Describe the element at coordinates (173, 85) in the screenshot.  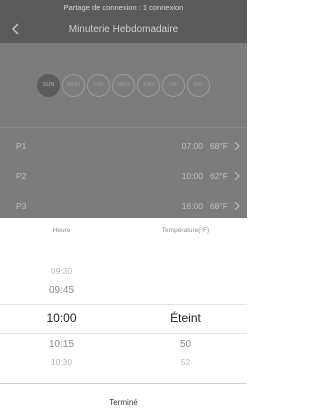
I see `day-fri: FRI` at that location.